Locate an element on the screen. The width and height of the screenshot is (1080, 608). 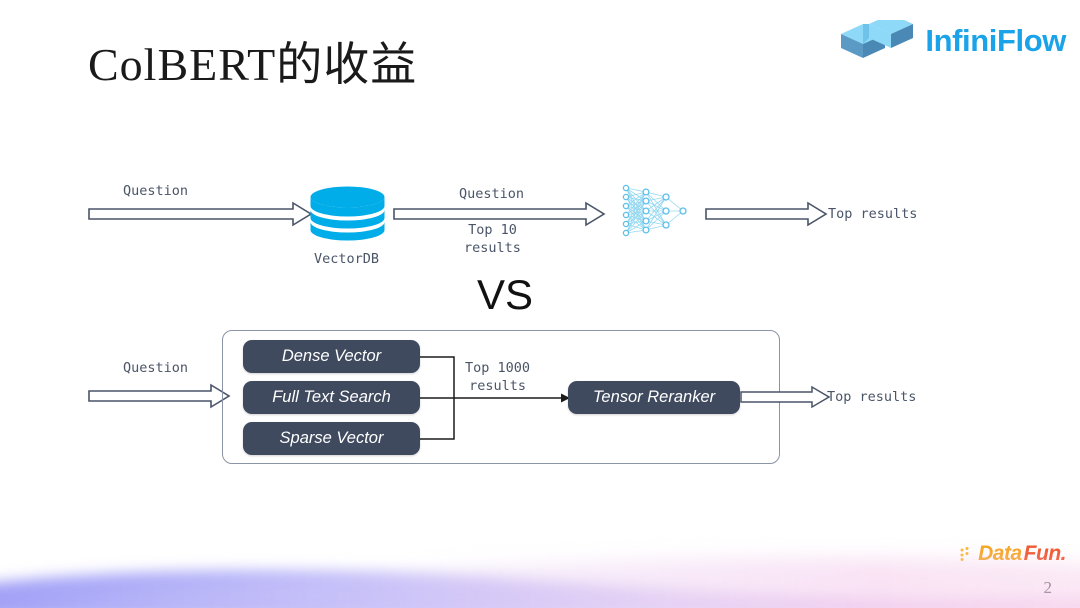
top-arrow1-label: Question is located at coordinates (156, 191).